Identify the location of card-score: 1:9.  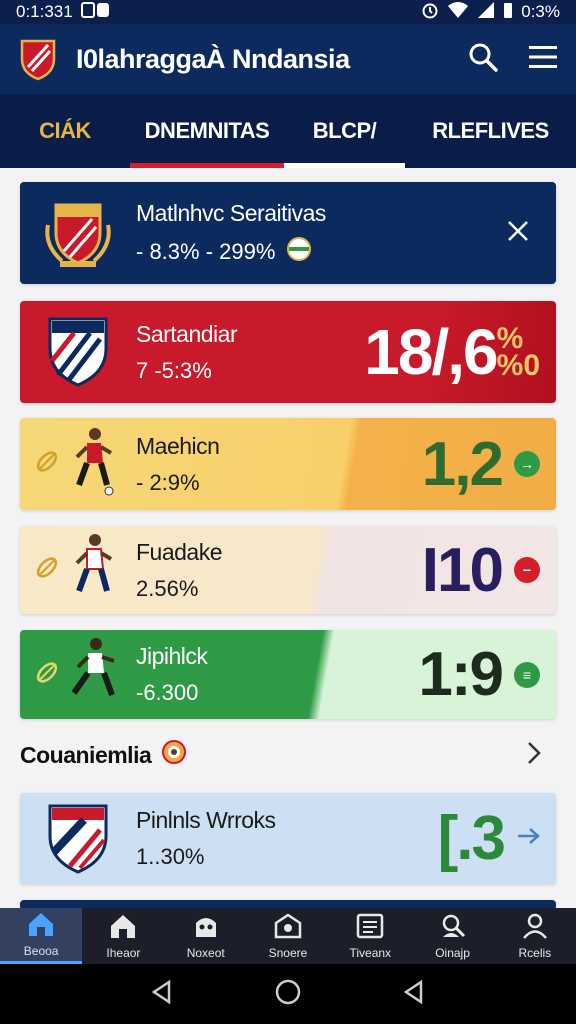
(461, 674).